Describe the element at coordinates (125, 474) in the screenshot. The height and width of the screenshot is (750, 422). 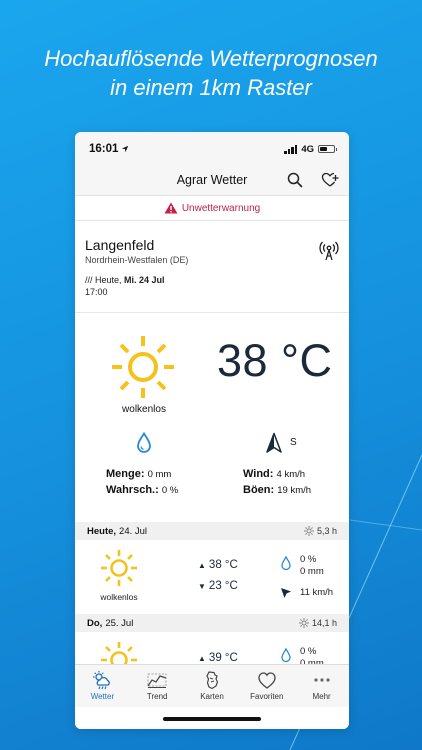
I see `precip-amount-label: Menge:` at that location.